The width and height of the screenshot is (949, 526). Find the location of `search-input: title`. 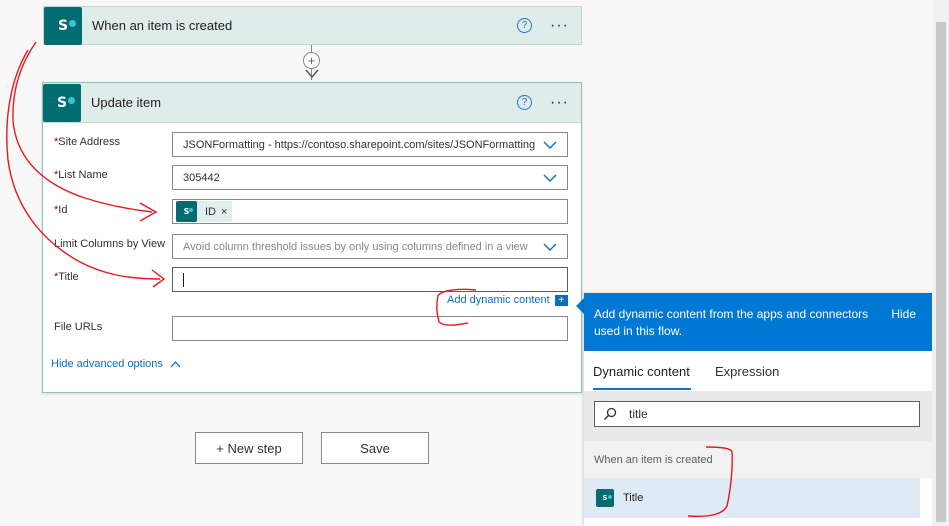

search-input: title is located at coordinates (757, 414).